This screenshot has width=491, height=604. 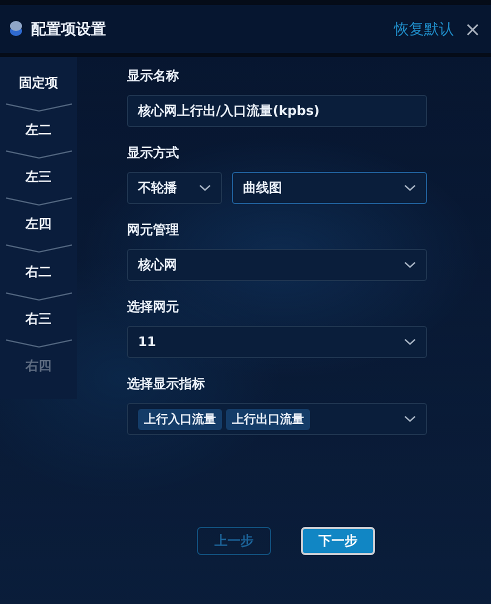 I want to click on selected-tag: 上行出口流量, so click(x=268, y=419).